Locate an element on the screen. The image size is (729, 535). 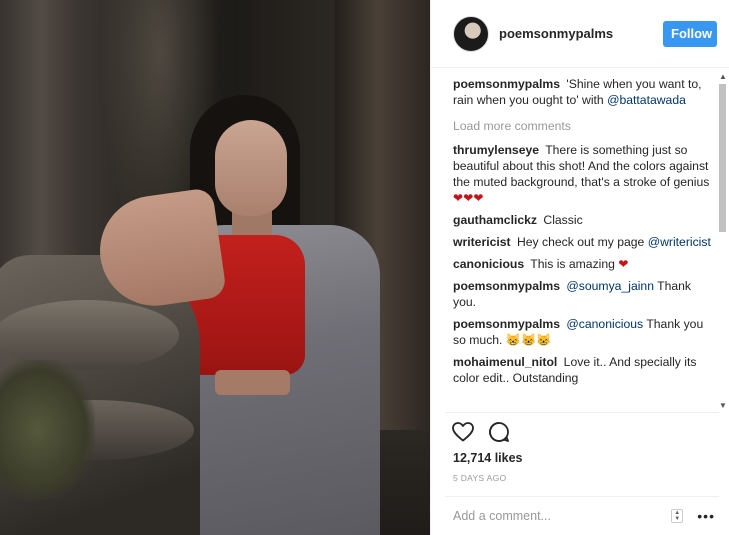
divider is located at coordinates (582, 412).